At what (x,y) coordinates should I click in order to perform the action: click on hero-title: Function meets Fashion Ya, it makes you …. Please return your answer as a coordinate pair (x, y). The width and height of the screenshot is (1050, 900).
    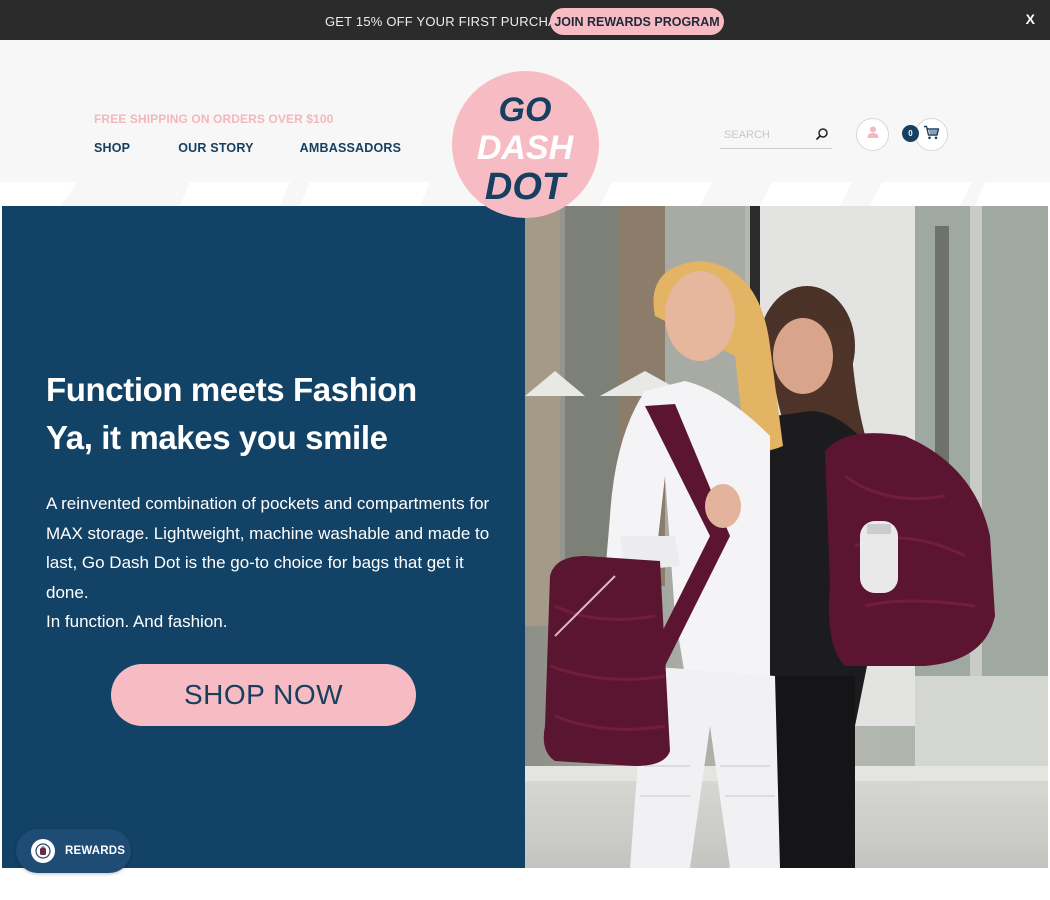
    Looking at the image, I should click on (231, 414).